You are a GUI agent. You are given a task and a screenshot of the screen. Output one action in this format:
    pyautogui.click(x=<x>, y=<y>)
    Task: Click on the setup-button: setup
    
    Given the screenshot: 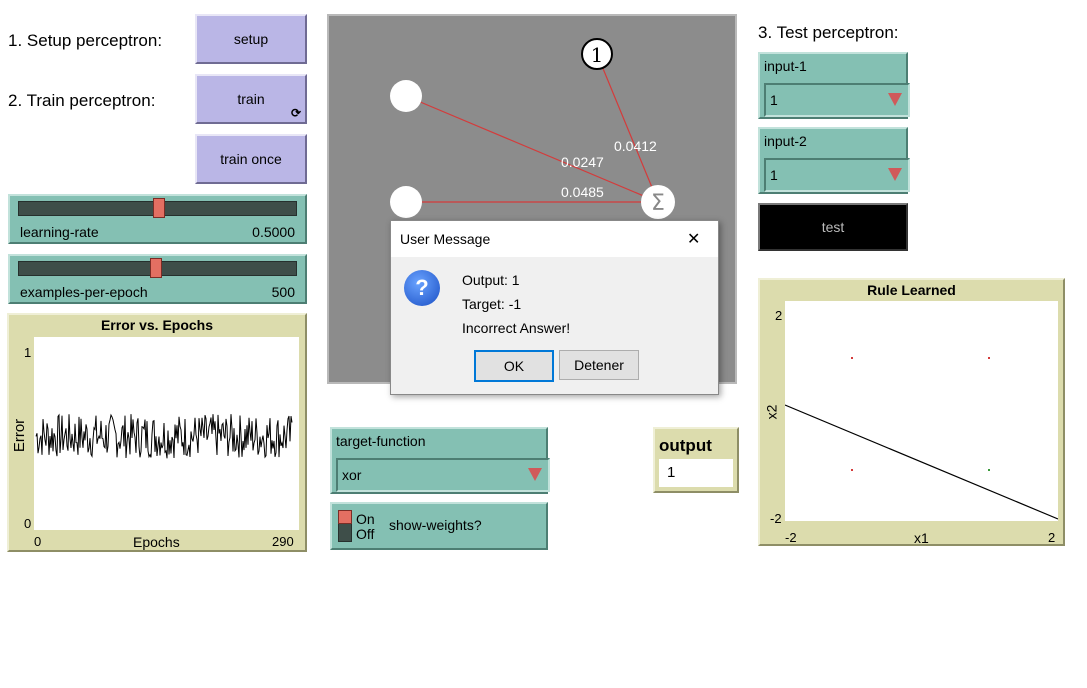 What is the action you would take?
    pyautogui.click(x=251, y=39)
    